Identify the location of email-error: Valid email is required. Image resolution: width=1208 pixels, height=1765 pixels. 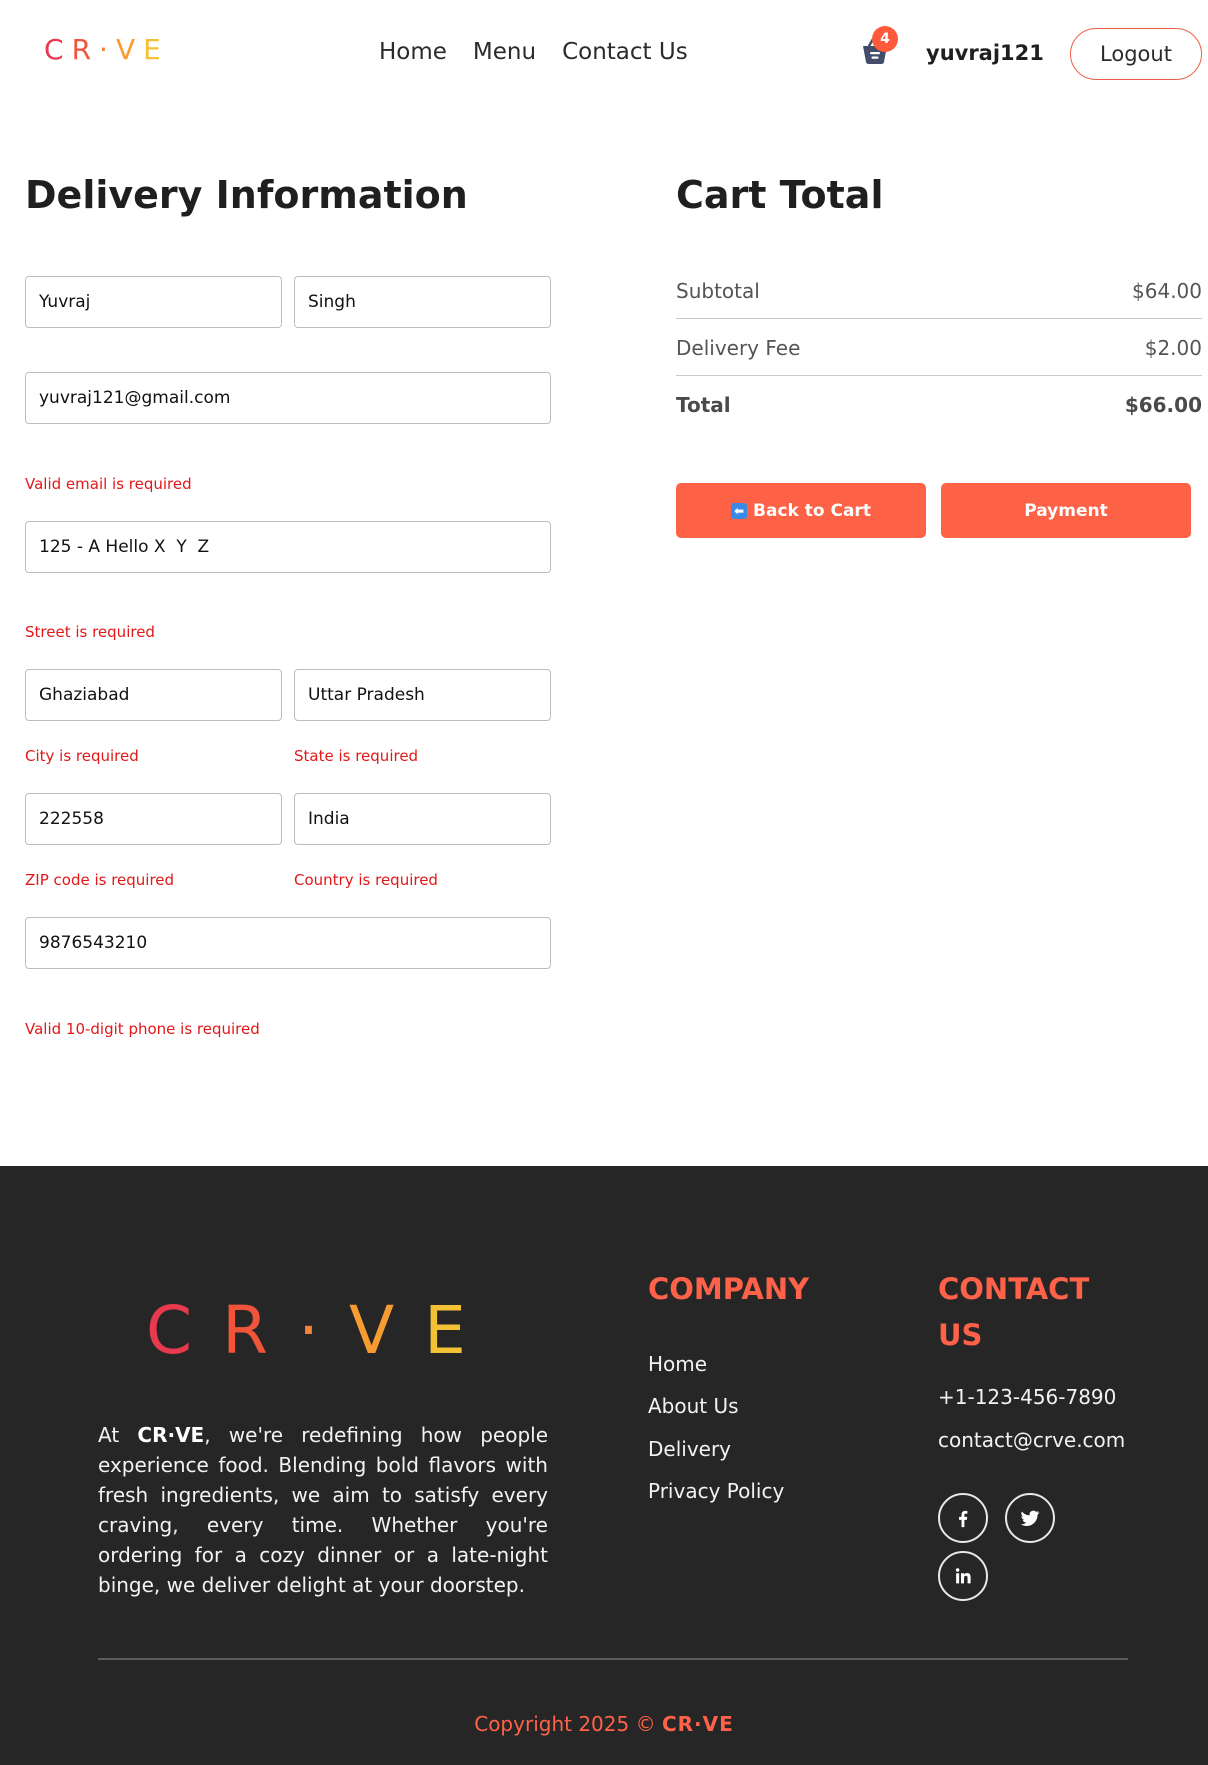
(108, 484).